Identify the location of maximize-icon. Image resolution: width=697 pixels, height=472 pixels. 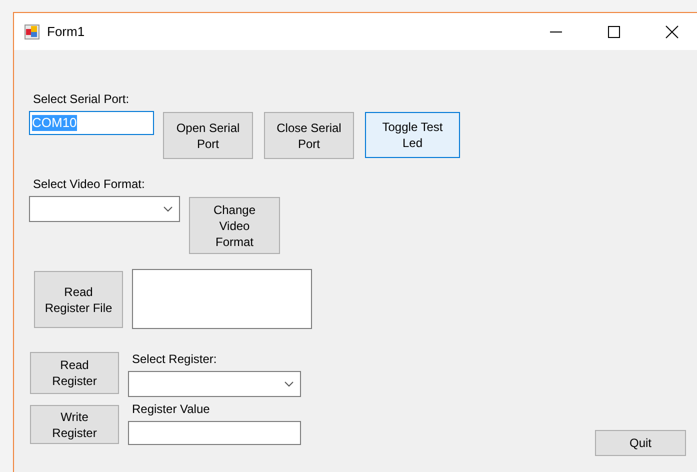
(614, 31).